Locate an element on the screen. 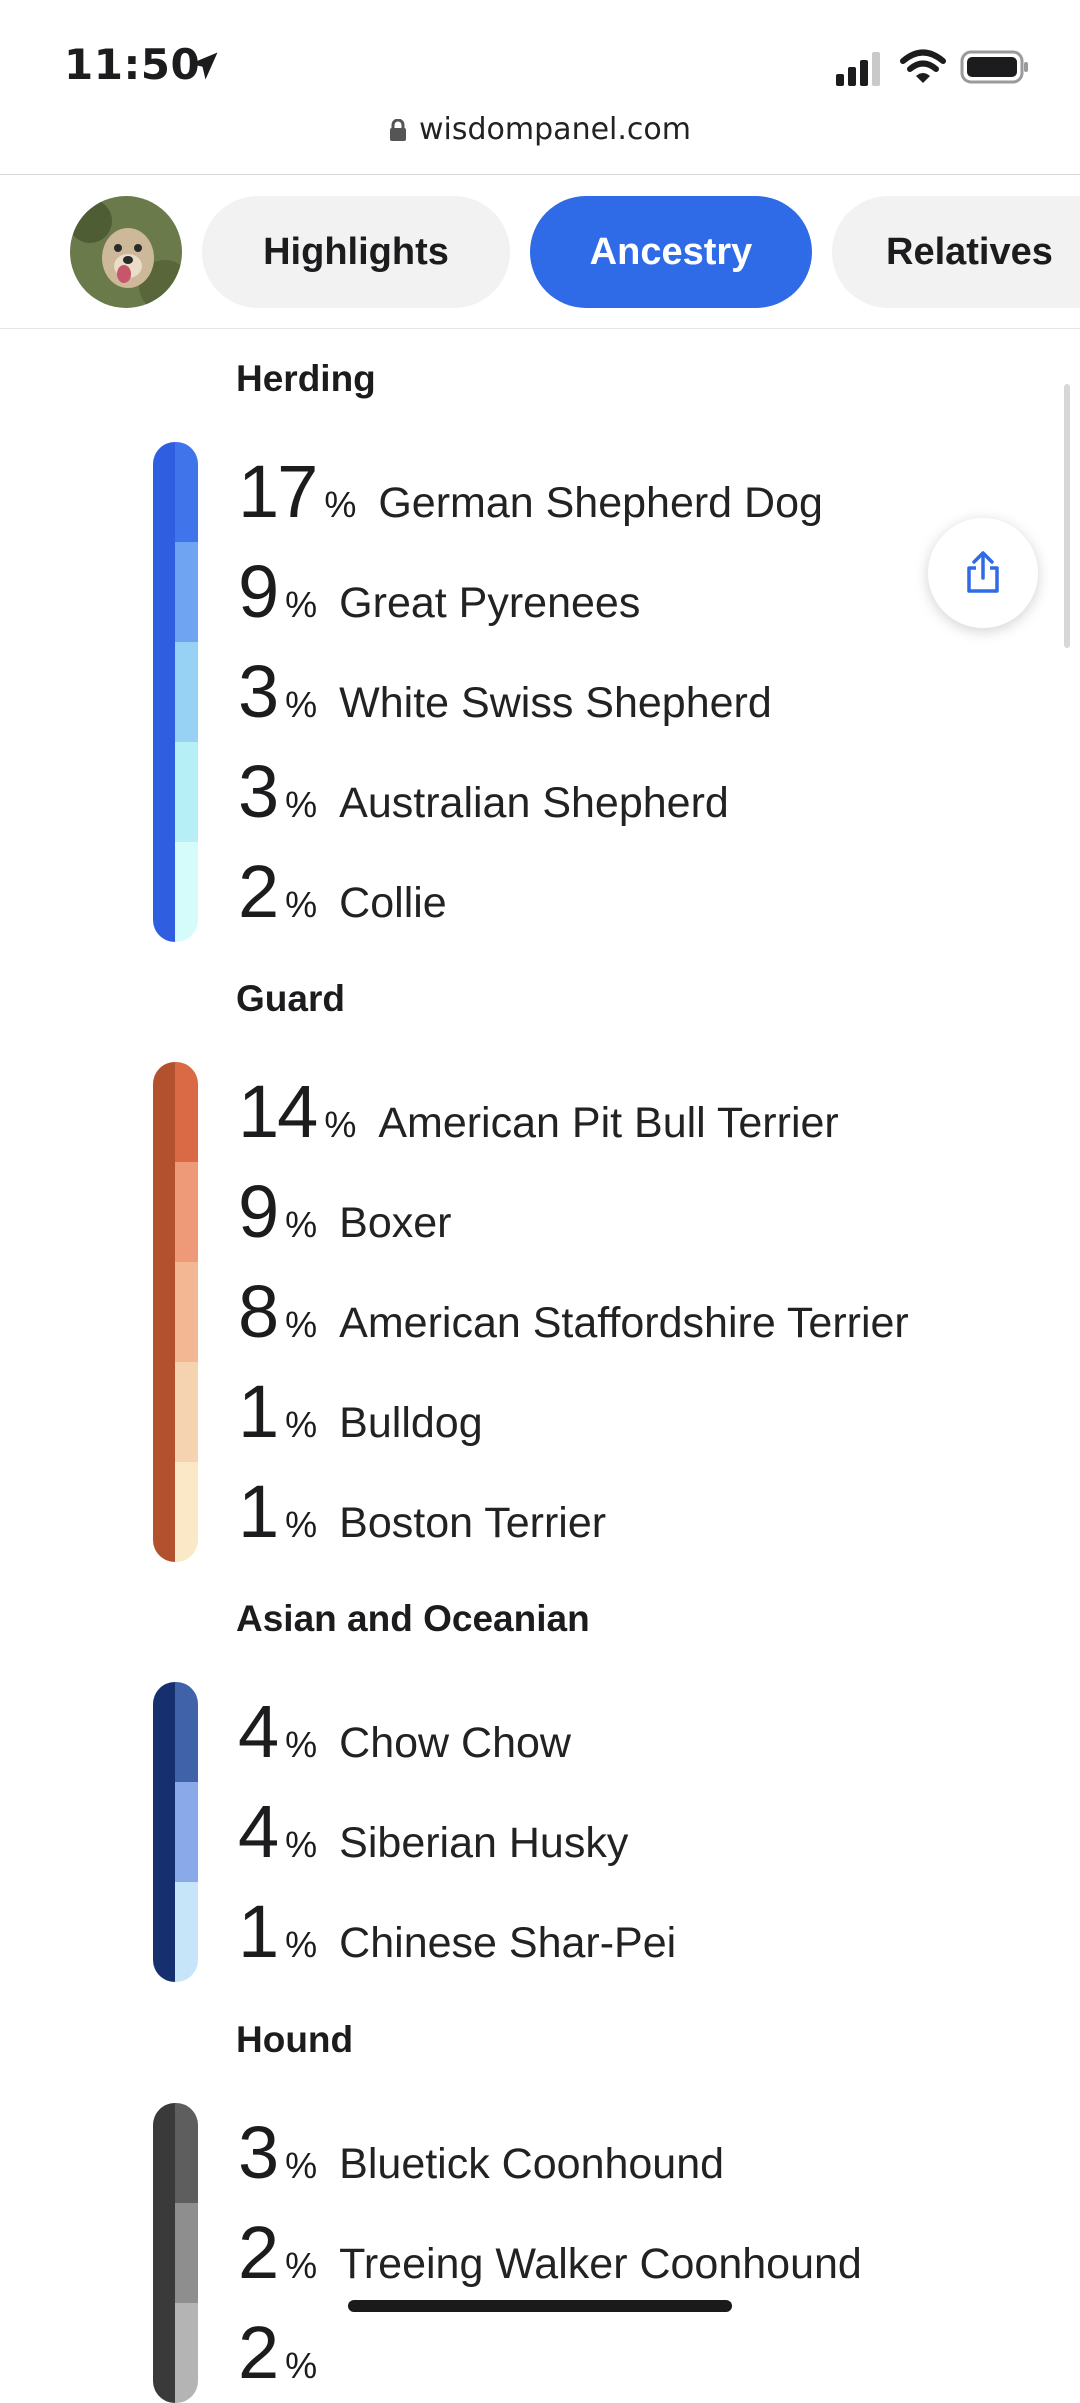 Image resolution: width=1080 pixels, height=2403 pixels. breed-row: 4% Chow Chow is located at coordinates (404, 1732).